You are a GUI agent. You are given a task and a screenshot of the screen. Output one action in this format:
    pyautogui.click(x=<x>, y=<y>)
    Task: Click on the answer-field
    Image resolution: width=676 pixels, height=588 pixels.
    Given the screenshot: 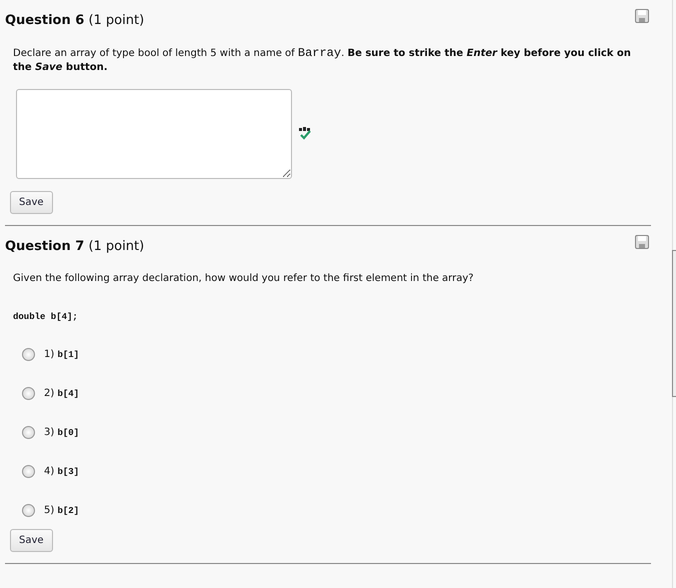 What is the action you would take?
    pyautogui.click(x=154, y=134)
    